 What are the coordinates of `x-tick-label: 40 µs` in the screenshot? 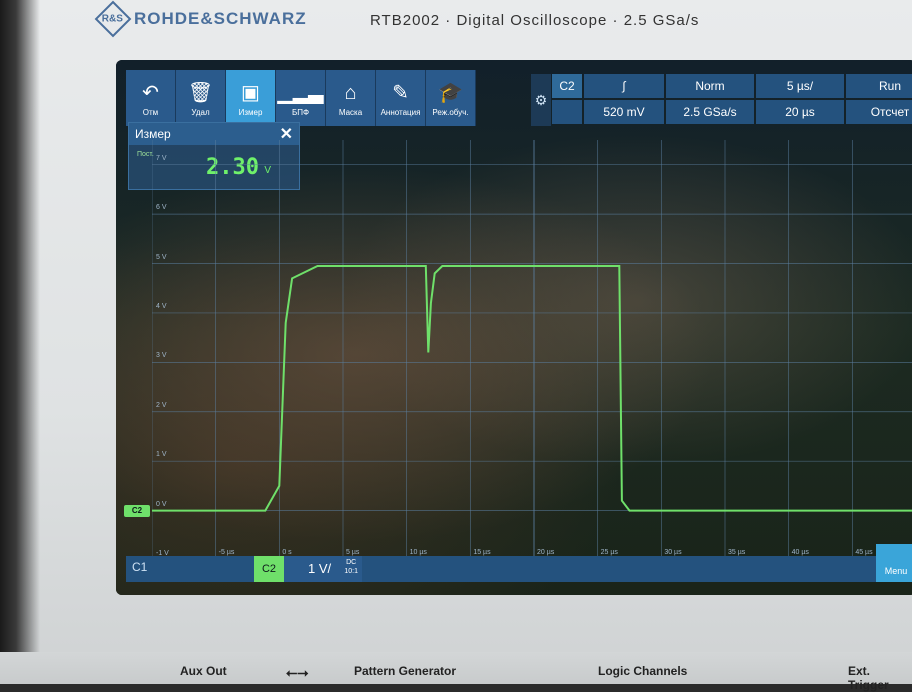 It's located at (800, 552).